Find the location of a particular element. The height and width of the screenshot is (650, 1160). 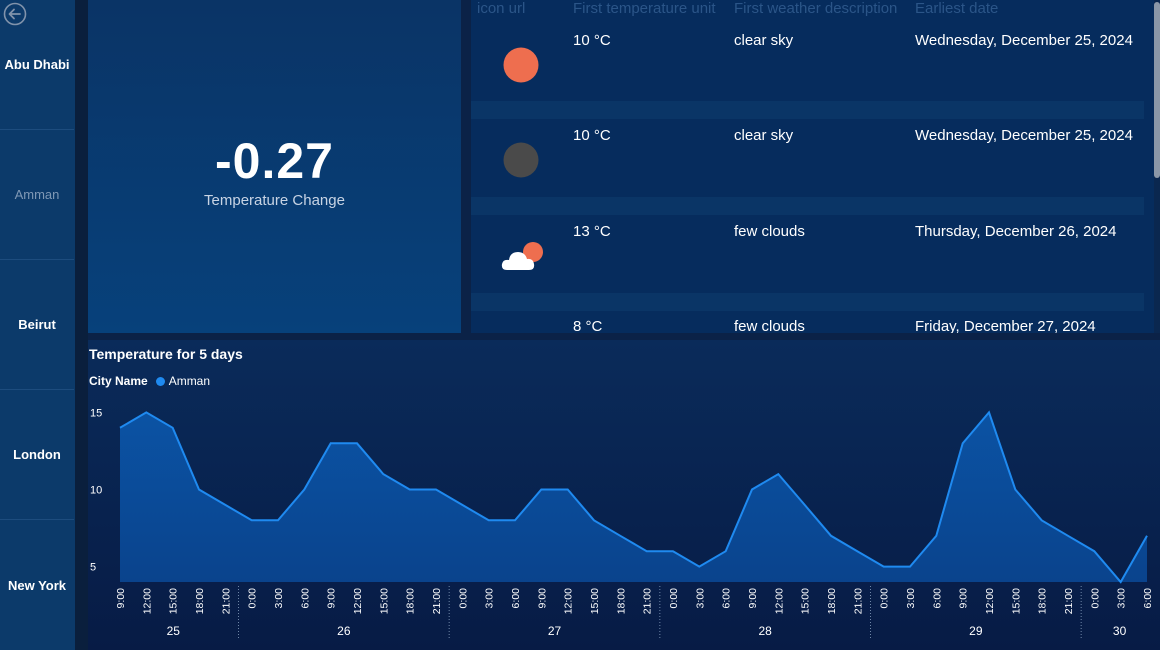

day-label: 25 is located at coordinates (174, 631).